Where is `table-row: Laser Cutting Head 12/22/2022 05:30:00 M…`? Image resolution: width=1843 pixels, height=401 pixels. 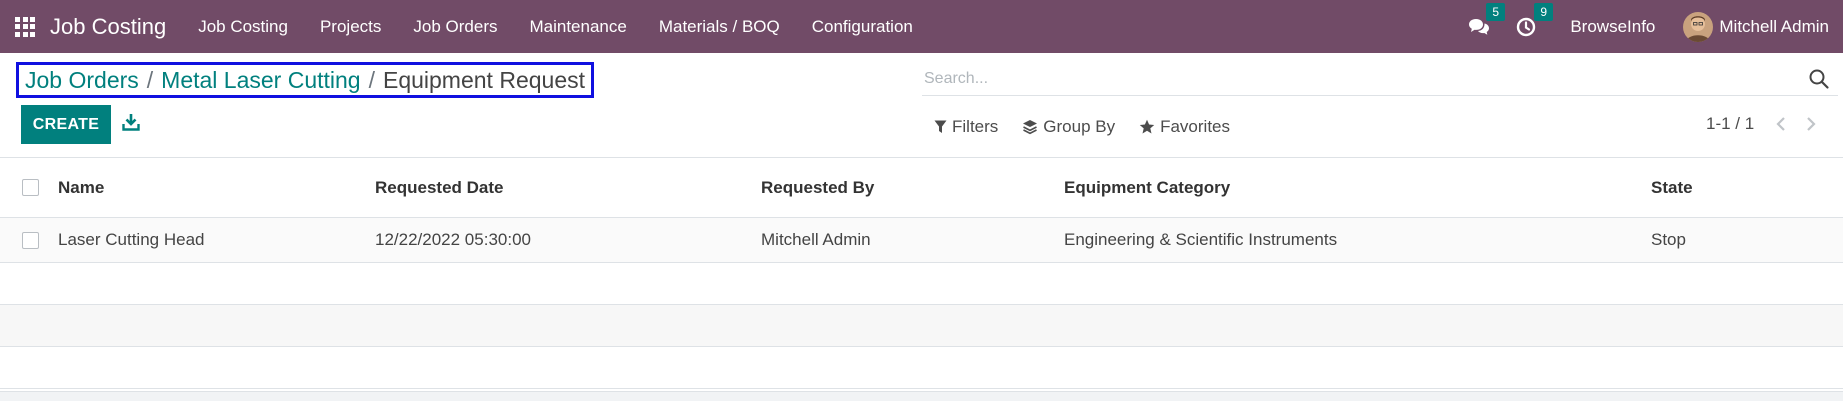 table-row: Laser Cutting Head 12/22/2022 05:30:00 M… is located at coordinates (921, 240).